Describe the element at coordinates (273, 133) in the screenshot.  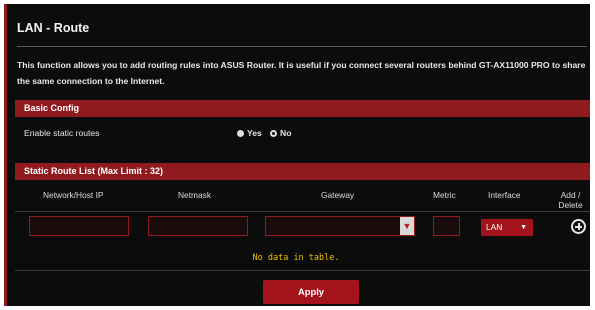
I see `radio-no-icon` at that location.